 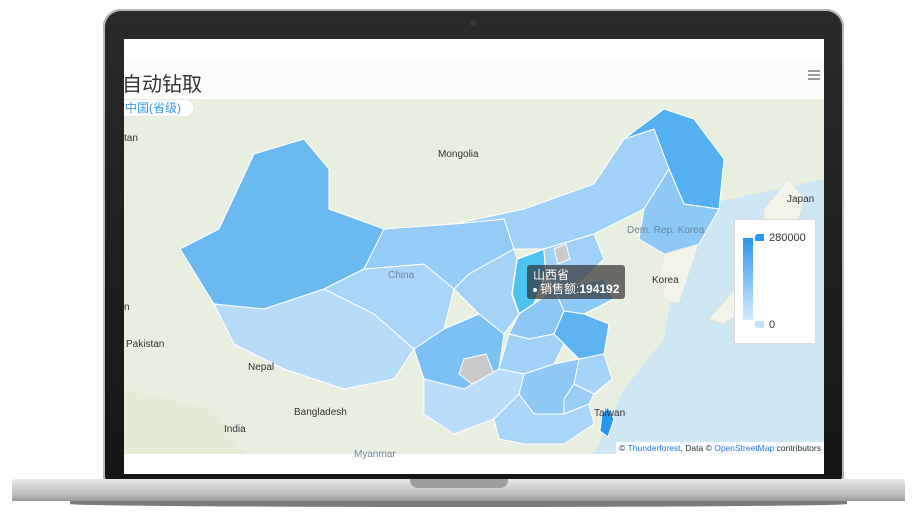 What do you see at coordinates (665, 280) in the screenshot?
I see `map-label-korea: Korea` at bounding box center [665, 280].